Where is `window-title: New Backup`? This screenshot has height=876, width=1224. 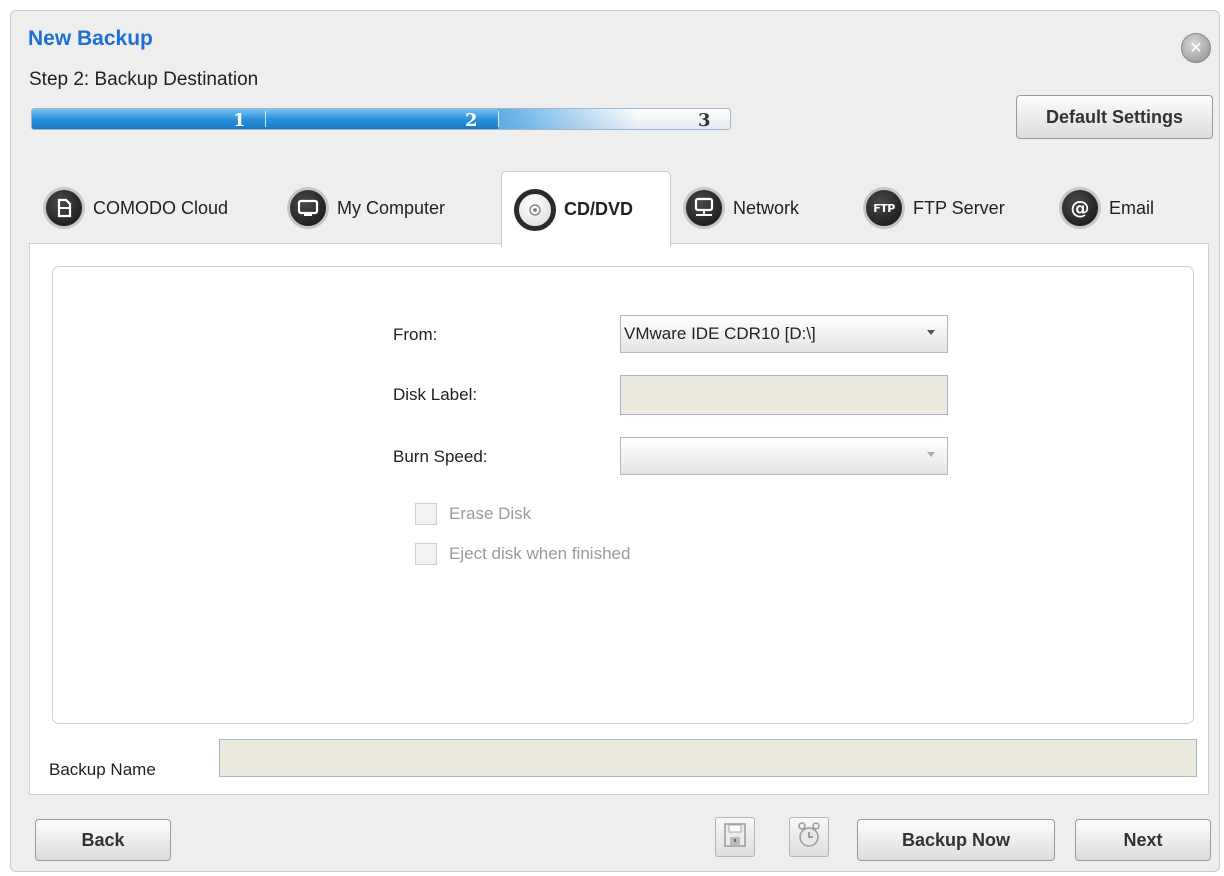
window-title: New Backup is located at coordinates (90, 38).